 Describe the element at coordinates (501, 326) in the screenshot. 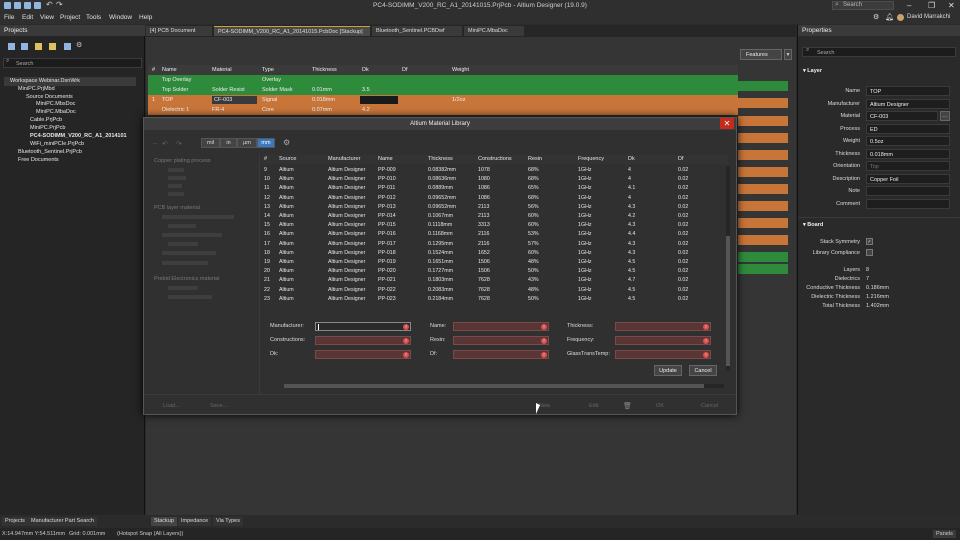

I see `name-input: !` at that location.